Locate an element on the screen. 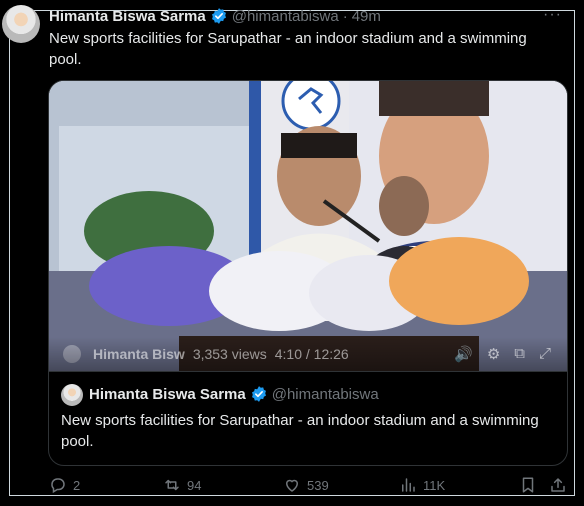  picture-in-picture-icon: ⧉ is located at coordinates (519, 354).